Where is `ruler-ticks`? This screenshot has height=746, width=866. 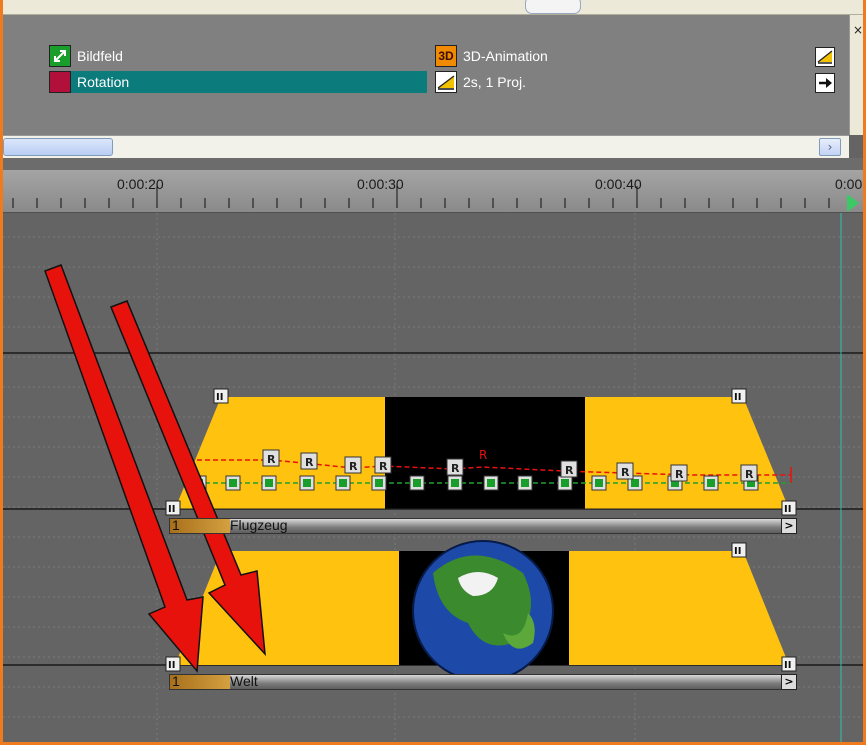 ruler-ticks is located at coordinates (435, 199).